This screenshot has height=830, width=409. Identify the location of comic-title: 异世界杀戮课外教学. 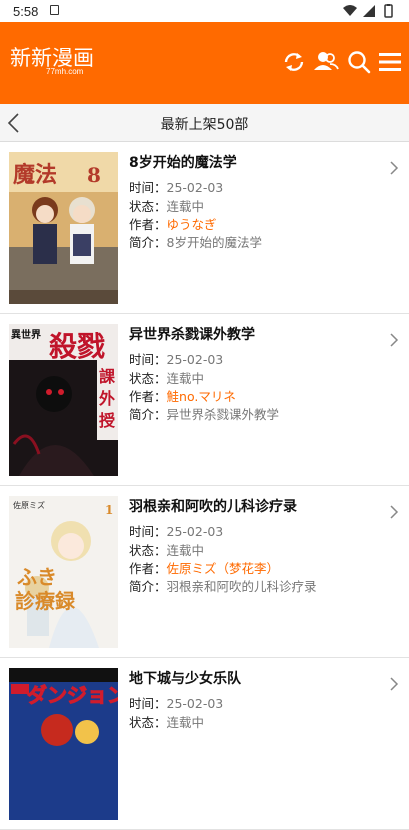
(192, 334).